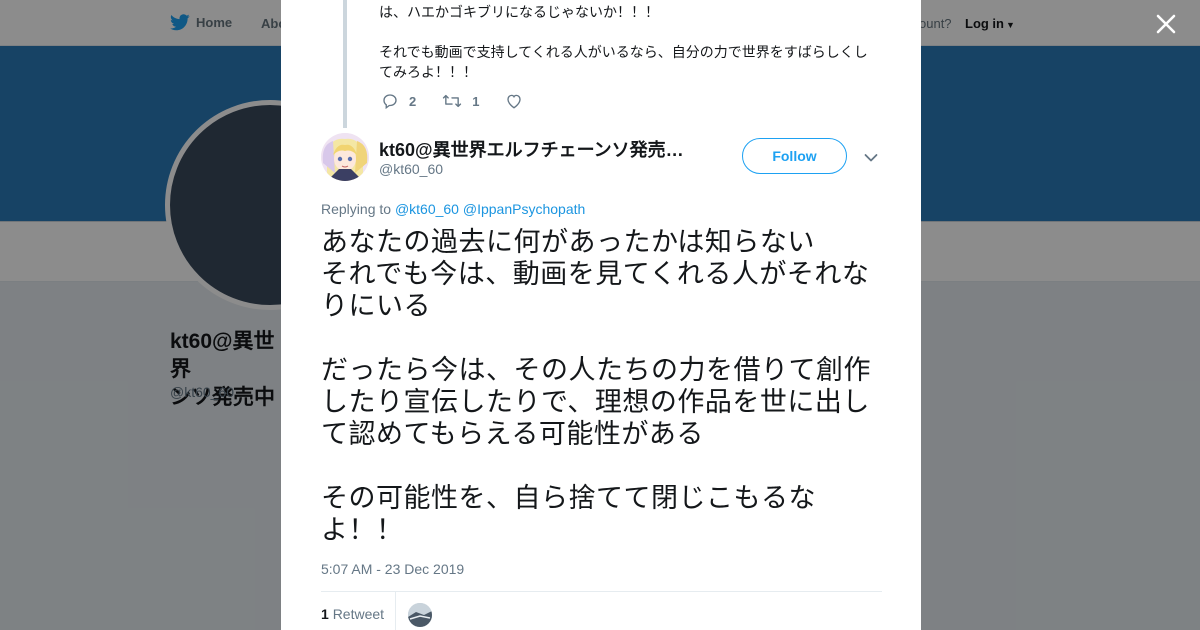  Describe the element at coordinates (568, 242) in the screenshot. I see `tweet-text-line: あなたの過去に何があったかは知らない` at that location.